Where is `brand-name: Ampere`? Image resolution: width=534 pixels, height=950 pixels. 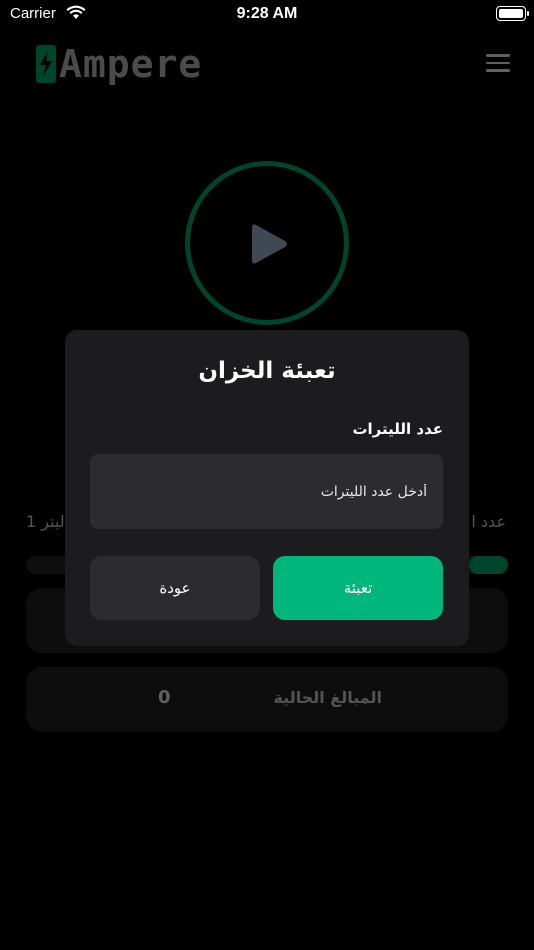
brand-name: Ampere is located at coordinates (131, 64).